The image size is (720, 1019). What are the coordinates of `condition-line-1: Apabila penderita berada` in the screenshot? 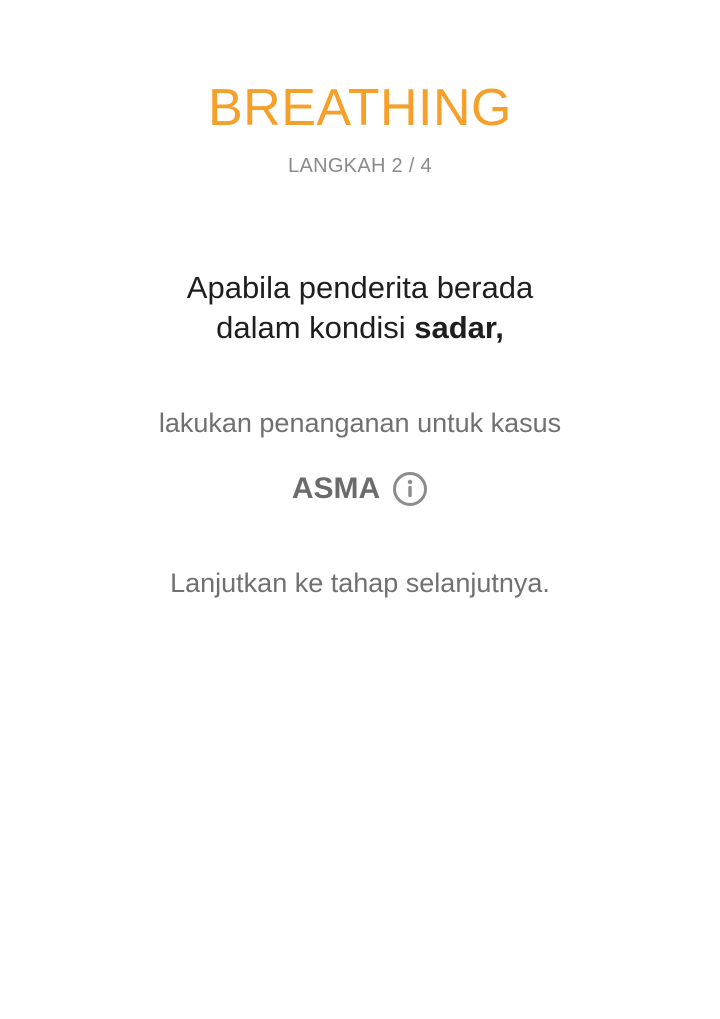 It's located at (360, 287).